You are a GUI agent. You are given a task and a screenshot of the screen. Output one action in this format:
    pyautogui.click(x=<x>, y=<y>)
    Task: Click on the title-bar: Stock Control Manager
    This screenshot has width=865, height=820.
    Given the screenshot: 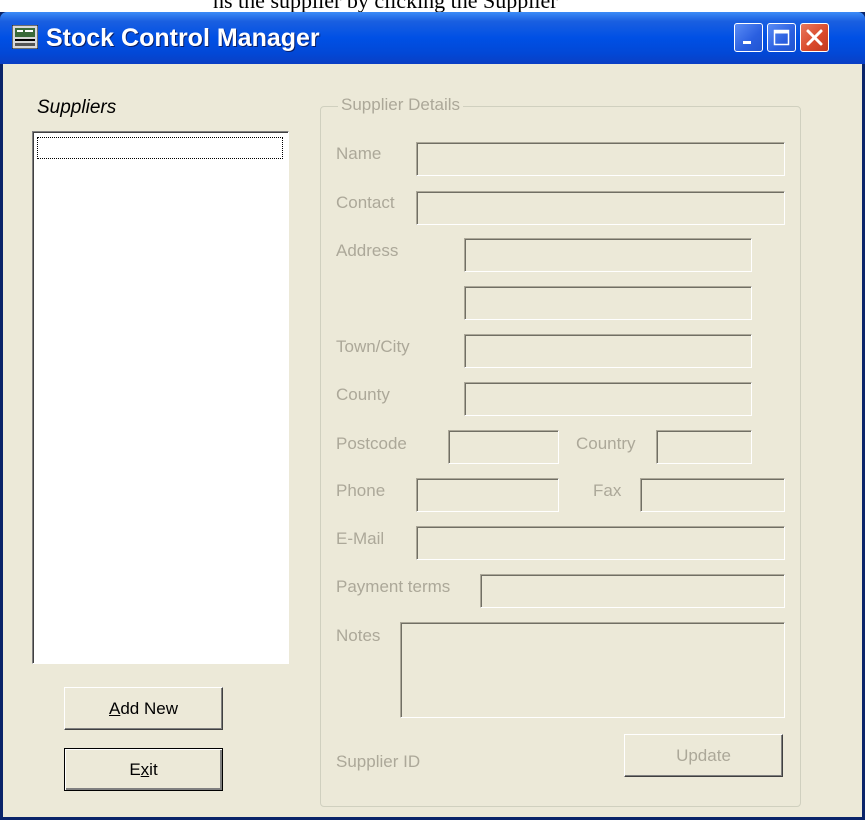 What is the action you would take?
    pyautogui.click(x=432, y=38)
    